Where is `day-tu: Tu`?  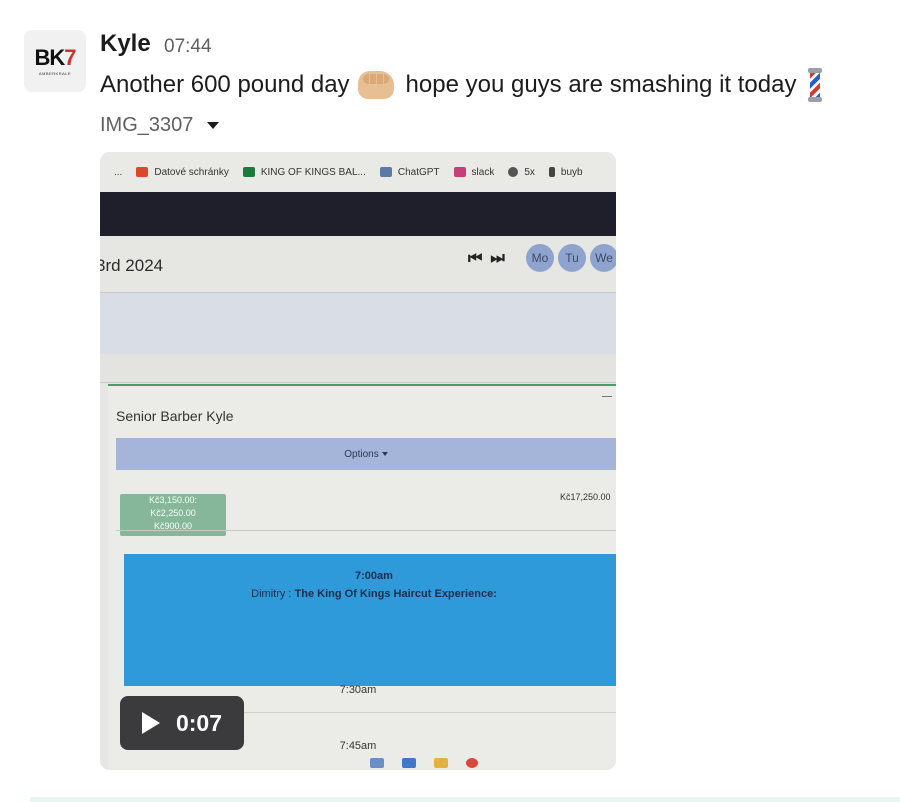 day-tu: Tu is located at coordinates (572, 258).